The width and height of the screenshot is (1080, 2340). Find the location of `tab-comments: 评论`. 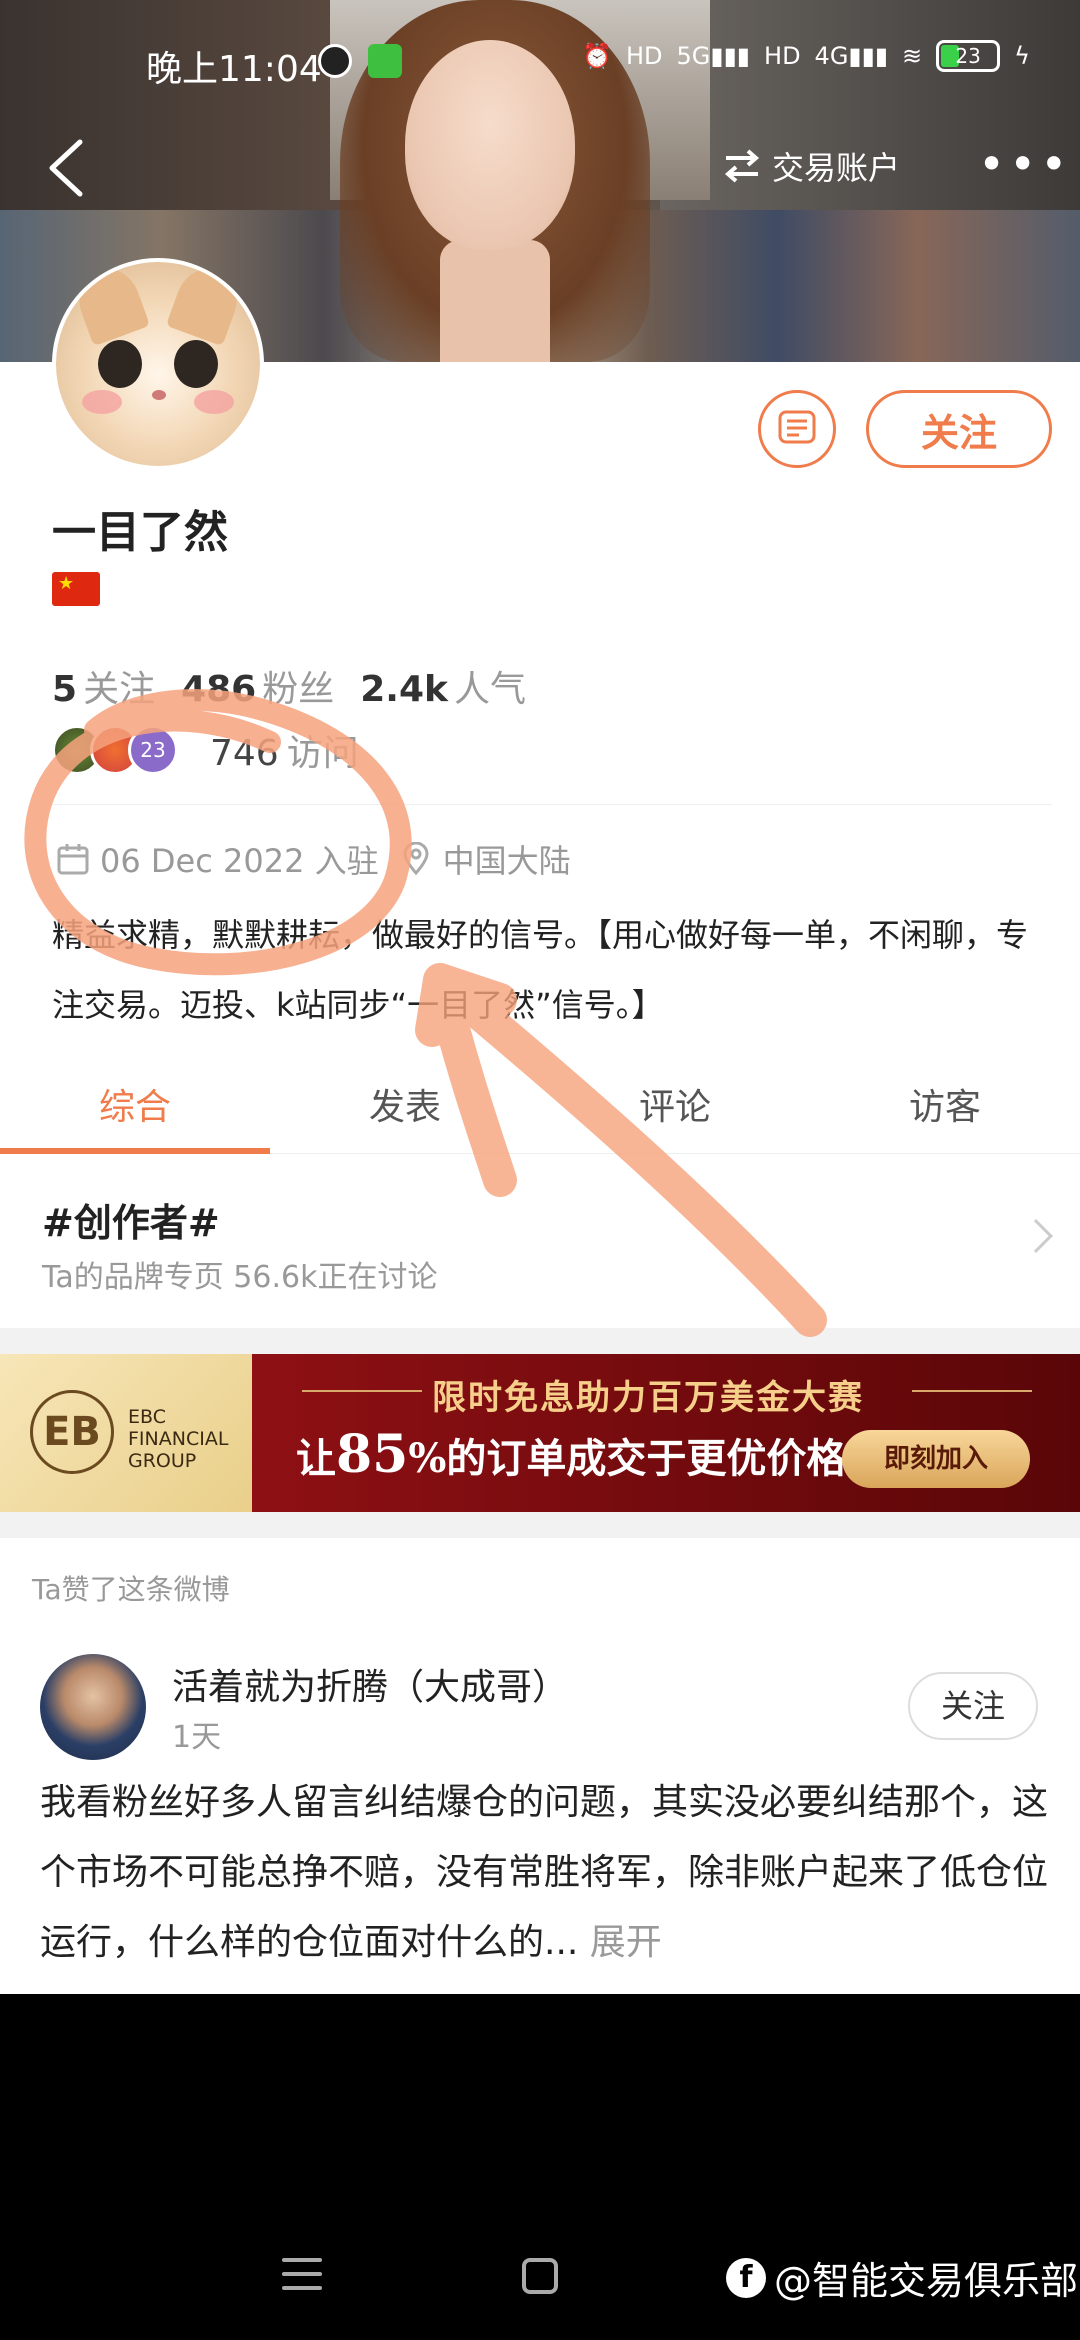

tab-comments: 评论 is located at coordinates (675, 1104).